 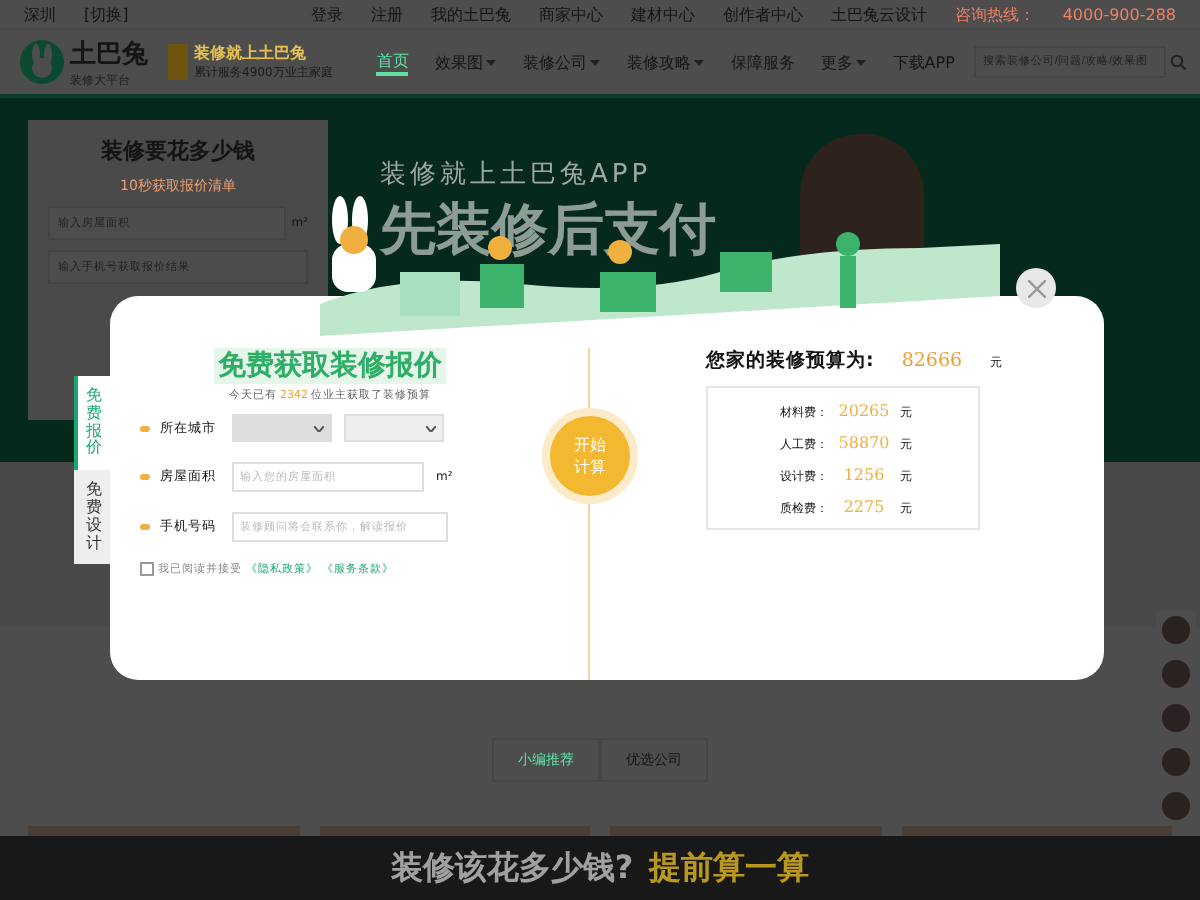 What do you see at coordinates (251, 53) in the screenshot?
I see `slogan-text: 装修就上土巴兔` at bounding box center [251, 53].